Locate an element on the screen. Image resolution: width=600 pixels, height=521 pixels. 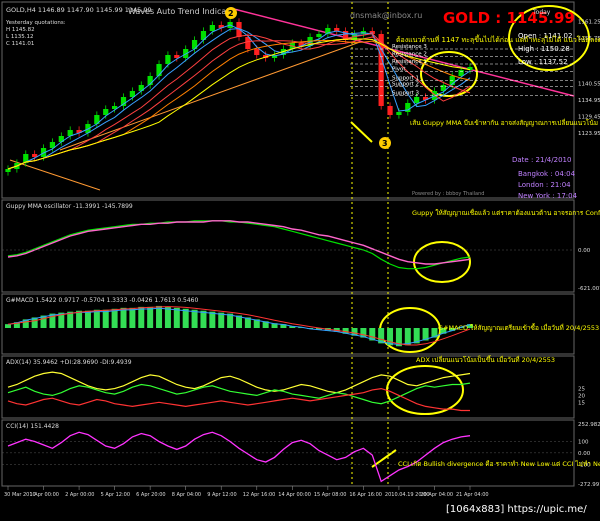
price-tick: 1145.99 is located at coordinates (589, 68).